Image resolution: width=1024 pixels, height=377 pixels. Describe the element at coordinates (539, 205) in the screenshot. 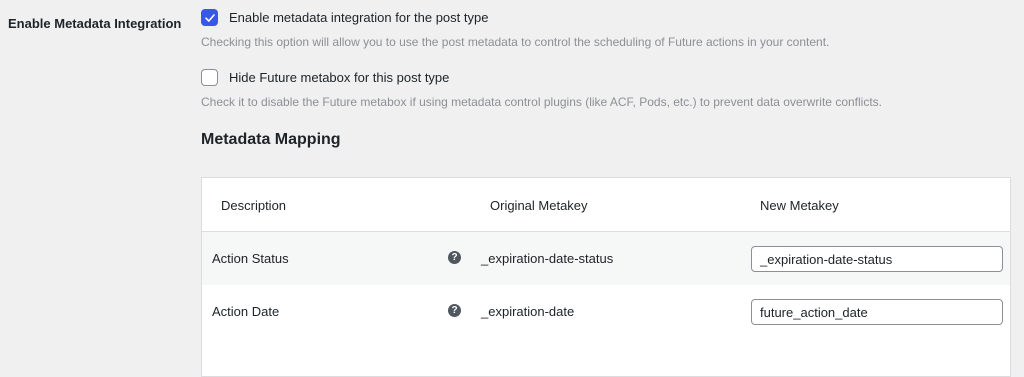

I see `column-header-original-metakey: Original Metakey` at that location.